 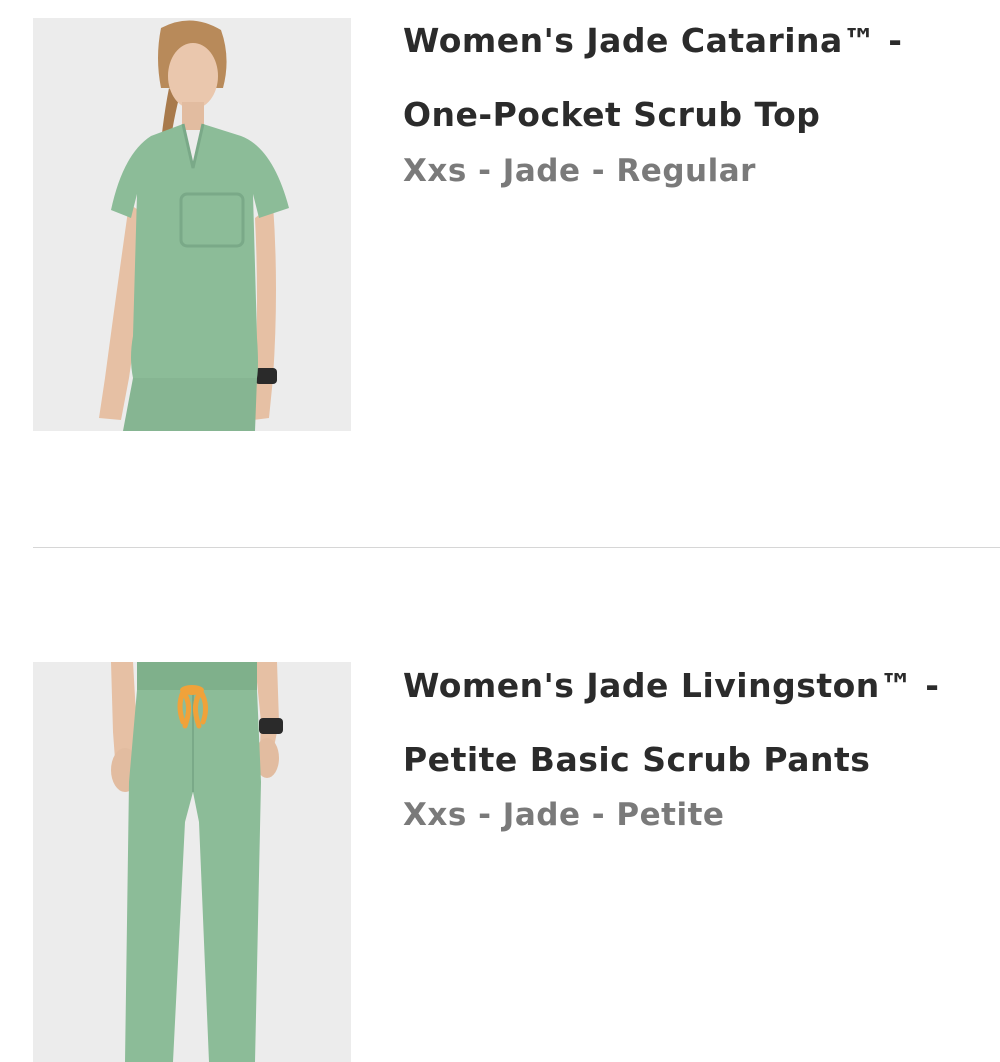 I want to click on product-title-line-2: One-Pocket Scrub Top, so click(x=611, y=114).